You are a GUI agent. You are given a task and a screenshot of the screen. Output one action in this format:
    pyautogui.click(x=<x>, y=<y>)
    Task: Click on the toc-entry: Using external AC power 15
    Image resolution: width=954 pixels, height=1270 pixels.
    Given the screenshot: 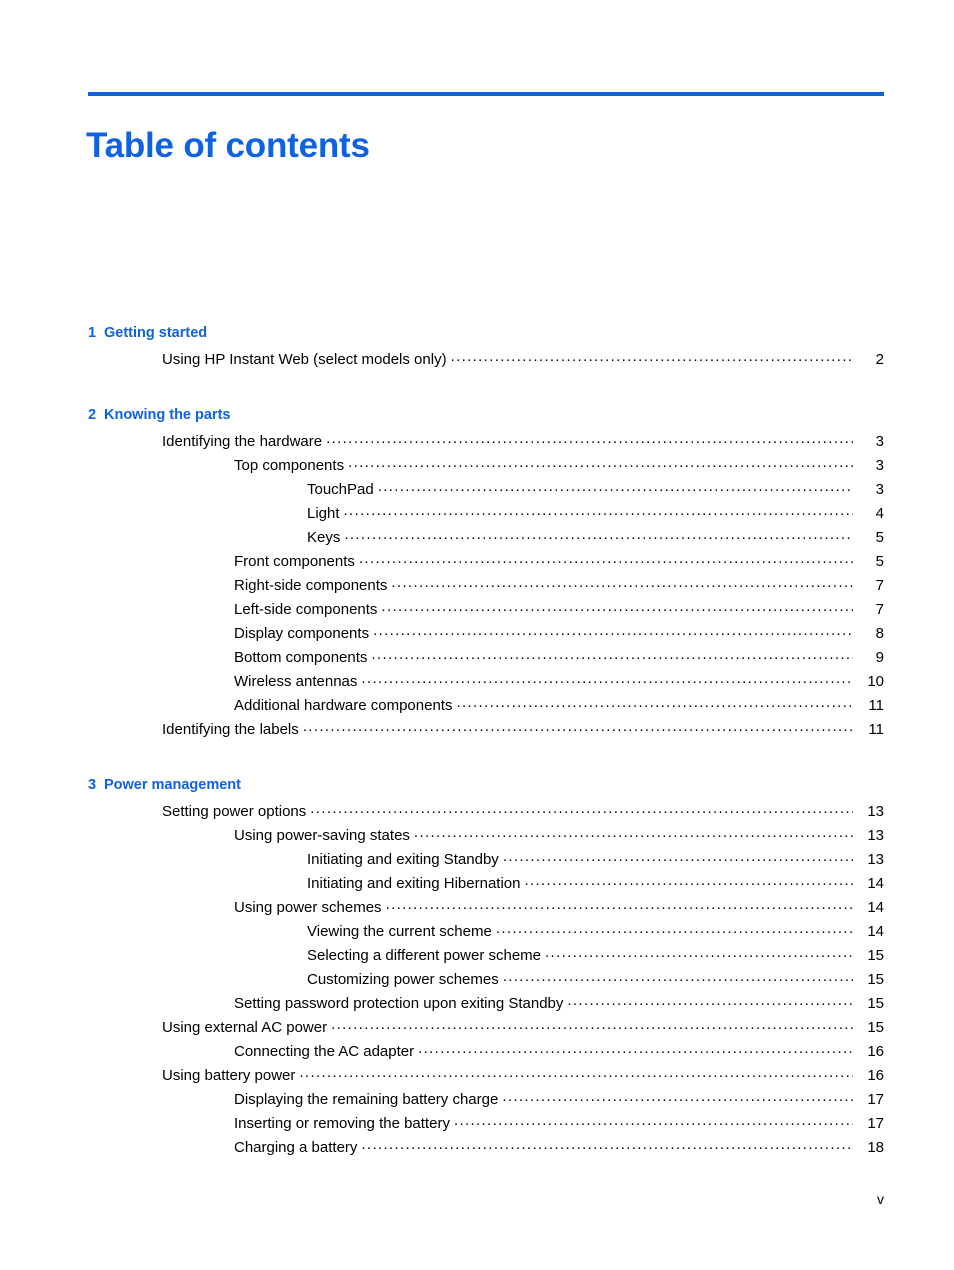 What is the action you would take?
    pyautogui.click(x=486, y=1028)
    